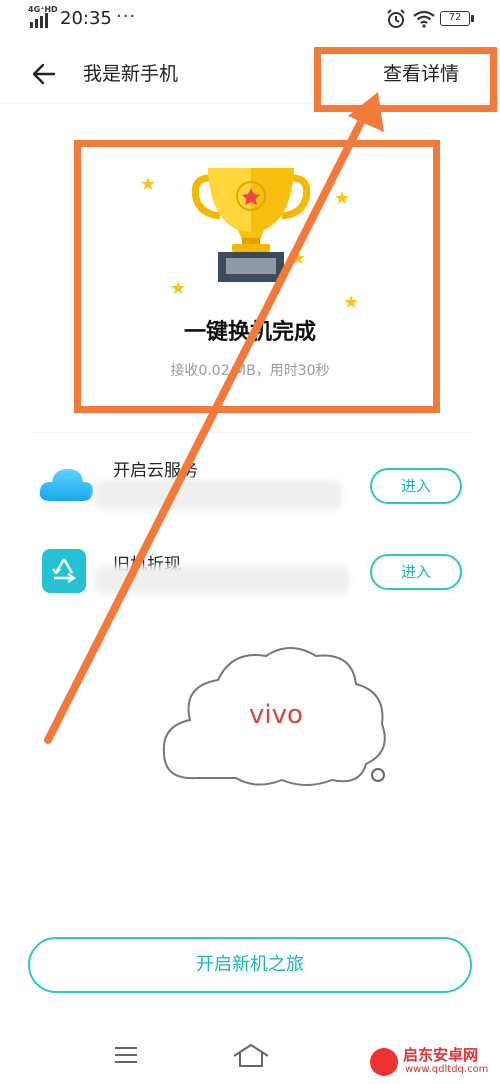 The height and width of the screenshot is (1084, 500). Describe the element at coordinates (378, 775) in the screenshot. I see `bubble-icon` at that location.